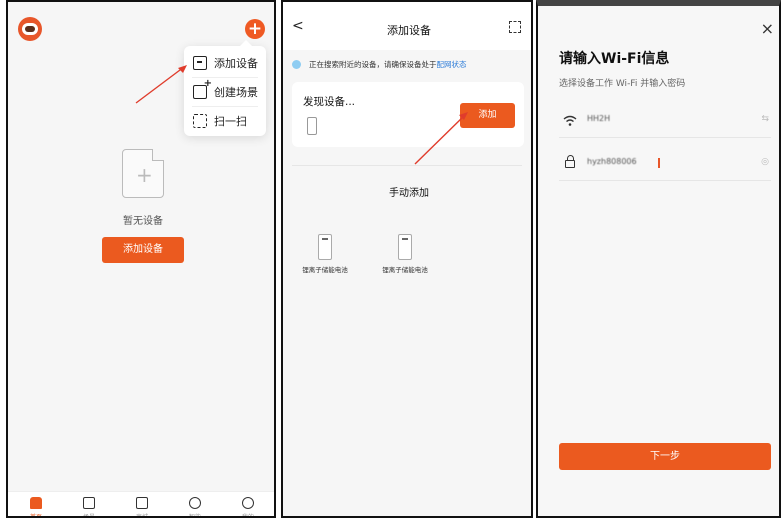 Image resolution: width=781 pixels, height=518 pixels. I want to click on menu-item-label: 扫一扫, so click(230, 121).